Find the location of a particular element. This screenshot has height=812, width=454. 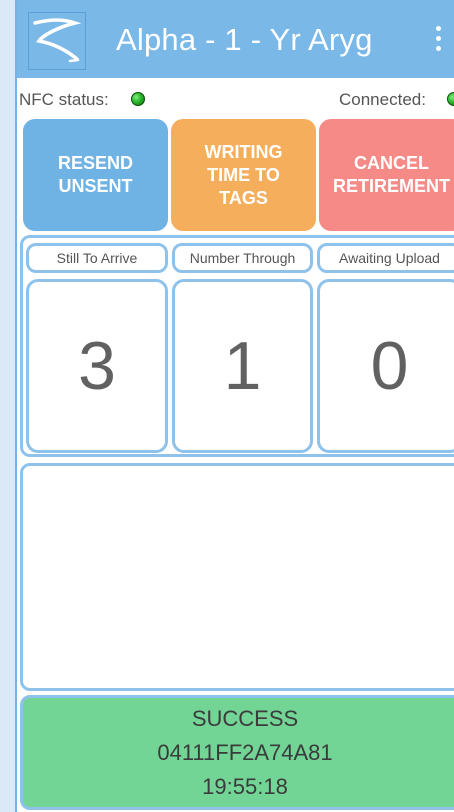

connected-led-icon is located at coordinates (450, 99).